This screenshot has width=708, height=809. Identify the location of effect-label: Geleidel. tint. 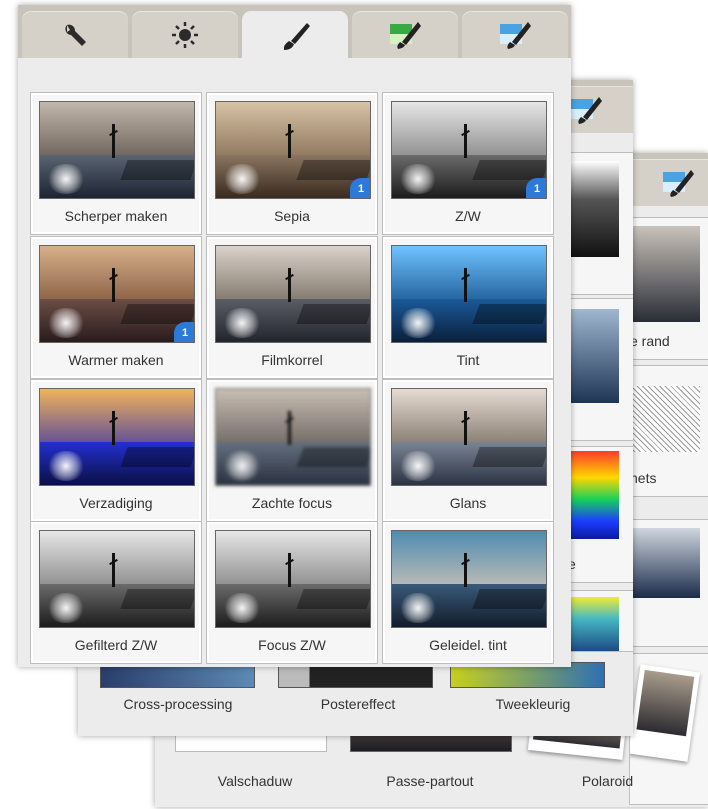
(468, 645).